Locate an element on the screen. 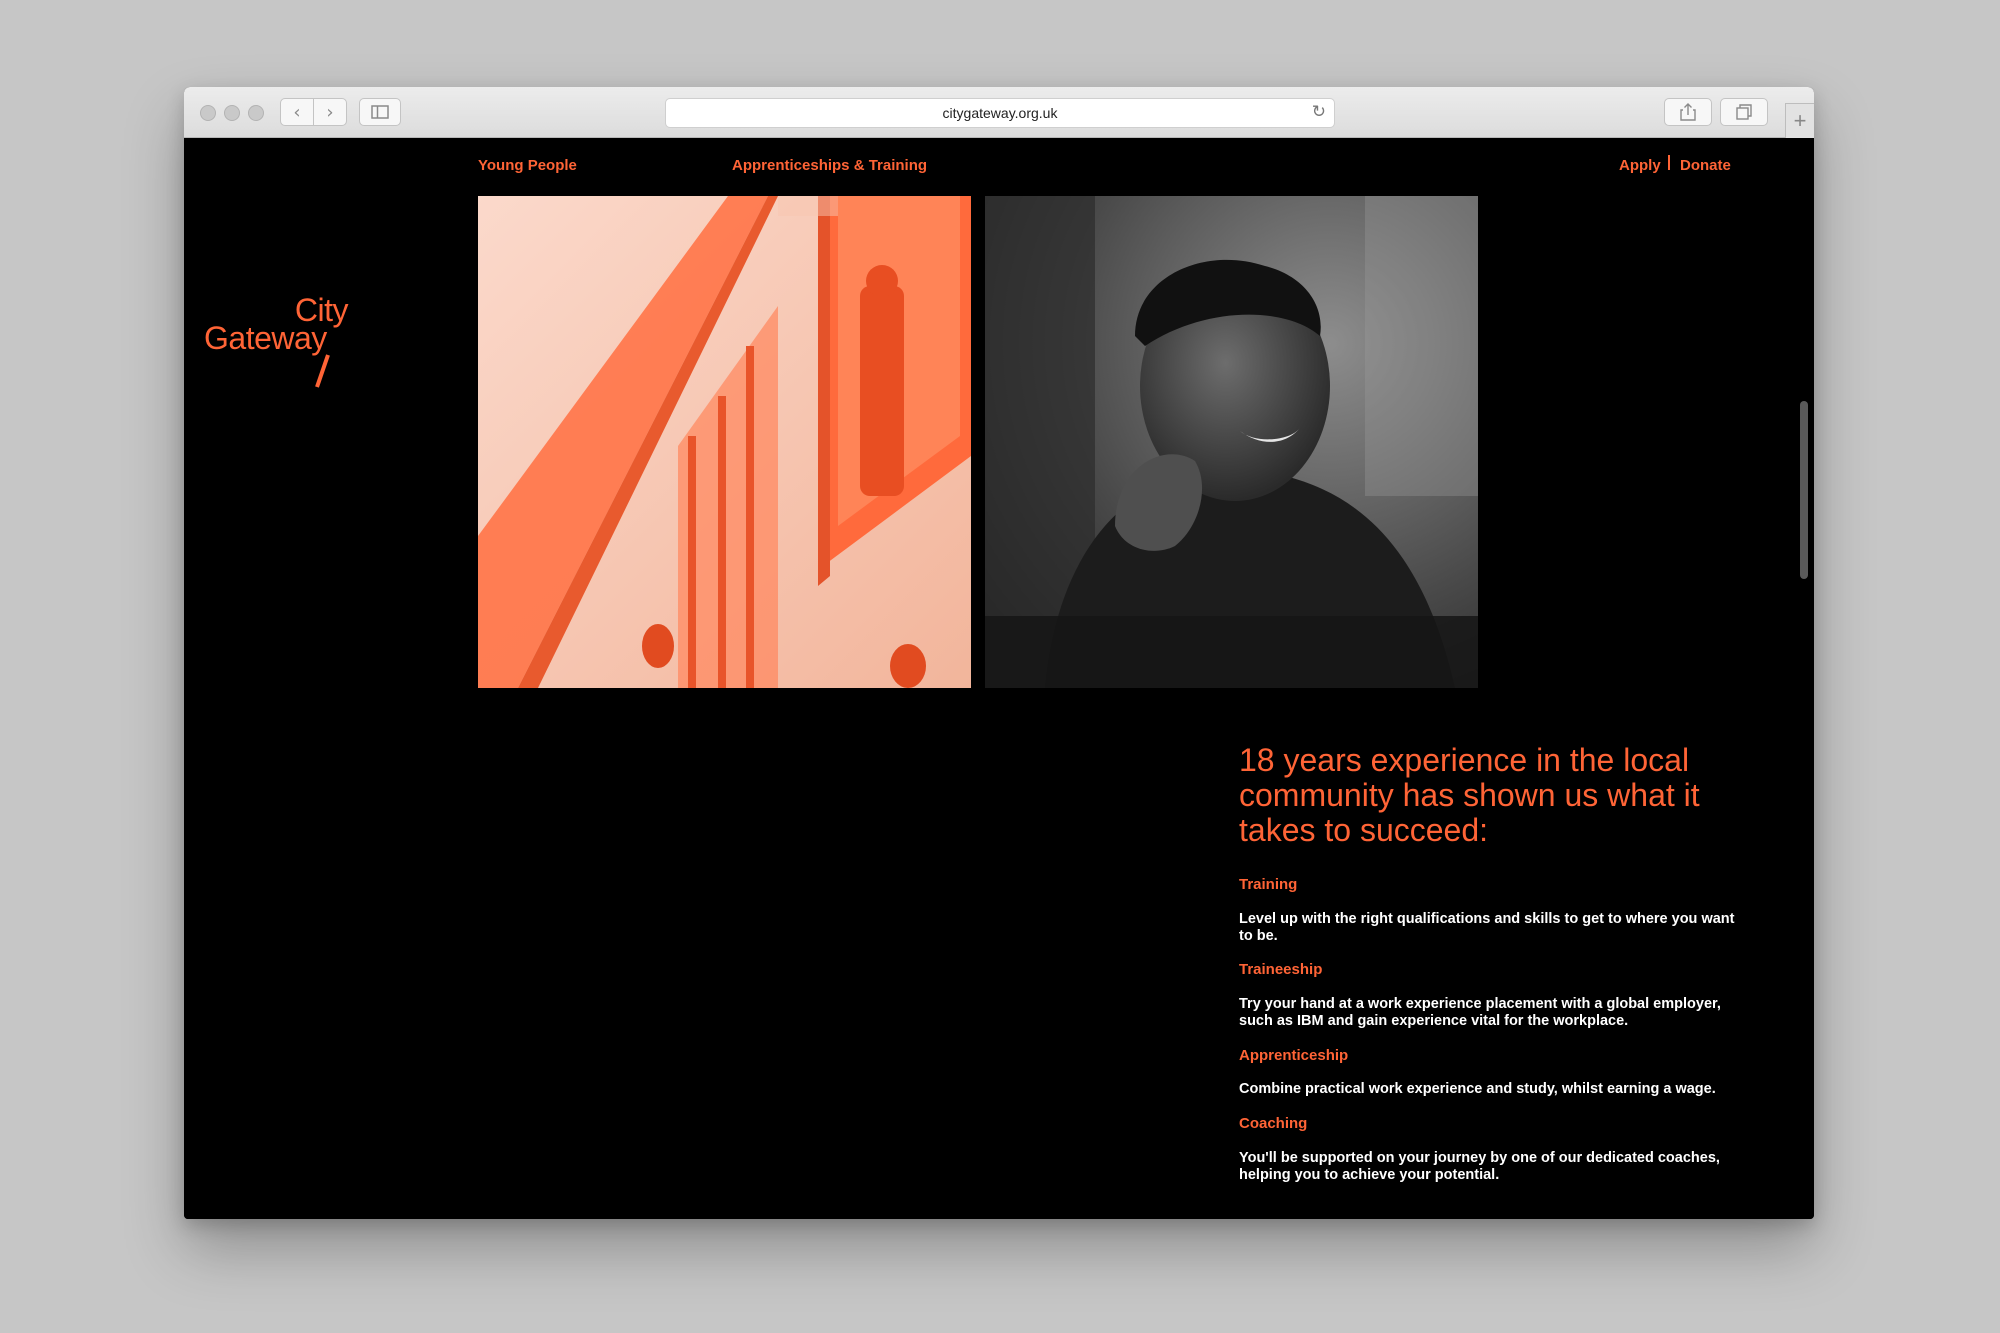 The width and height of the screenshot is (2000, 1333). tabs-overview-button is located at coordinates (1744, 112).